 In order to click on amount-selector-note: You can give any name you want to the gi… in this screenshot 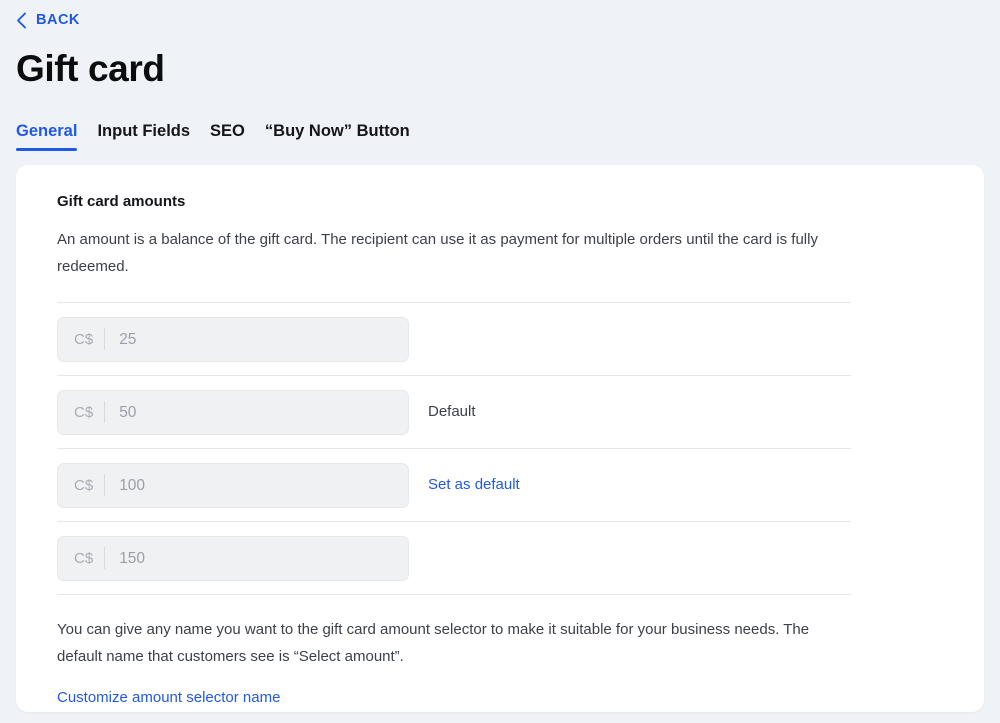, I will do `click(454, 651)`.